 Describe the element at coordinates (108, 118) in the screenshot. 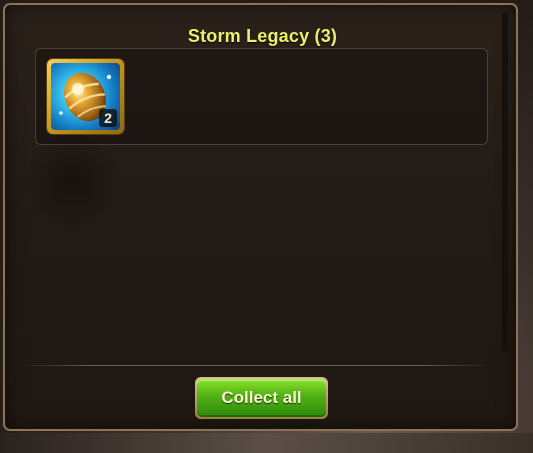

I see `item-count-badge: 2` at that location.